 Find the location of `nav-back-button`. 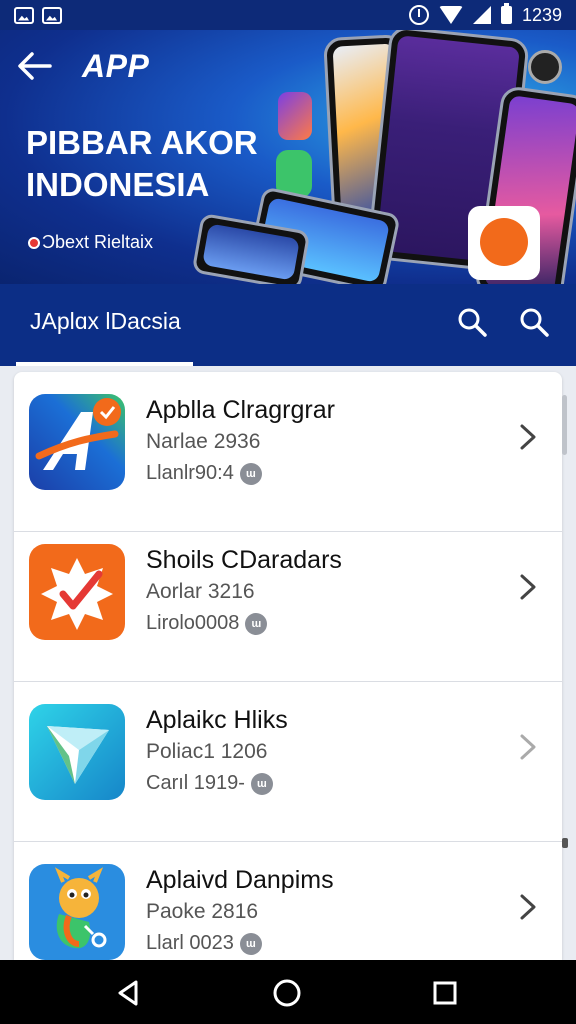

nav-back-button is located at coordinates (129, 993).